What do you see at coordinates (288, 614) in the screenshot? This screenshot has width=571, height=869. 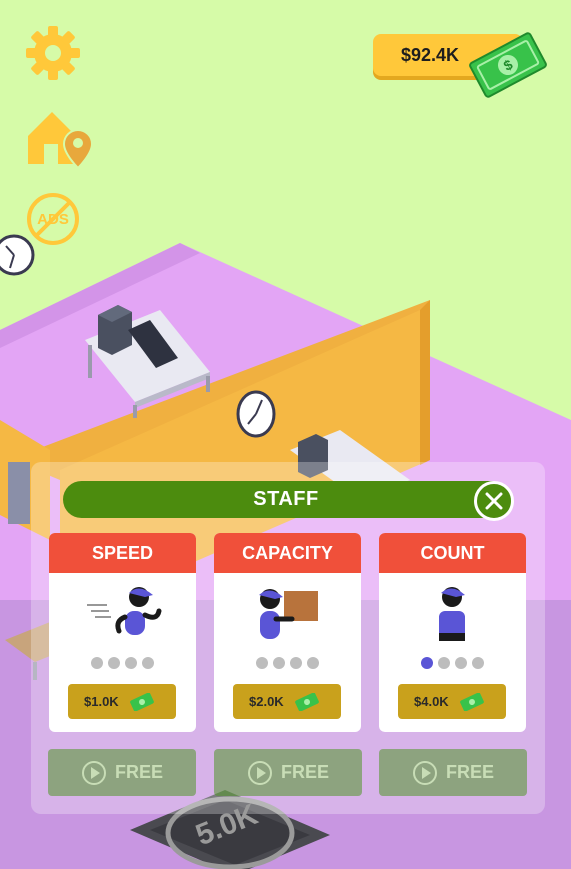 I see `carrying-box-worker-icon` at bounding box center [288, 614].